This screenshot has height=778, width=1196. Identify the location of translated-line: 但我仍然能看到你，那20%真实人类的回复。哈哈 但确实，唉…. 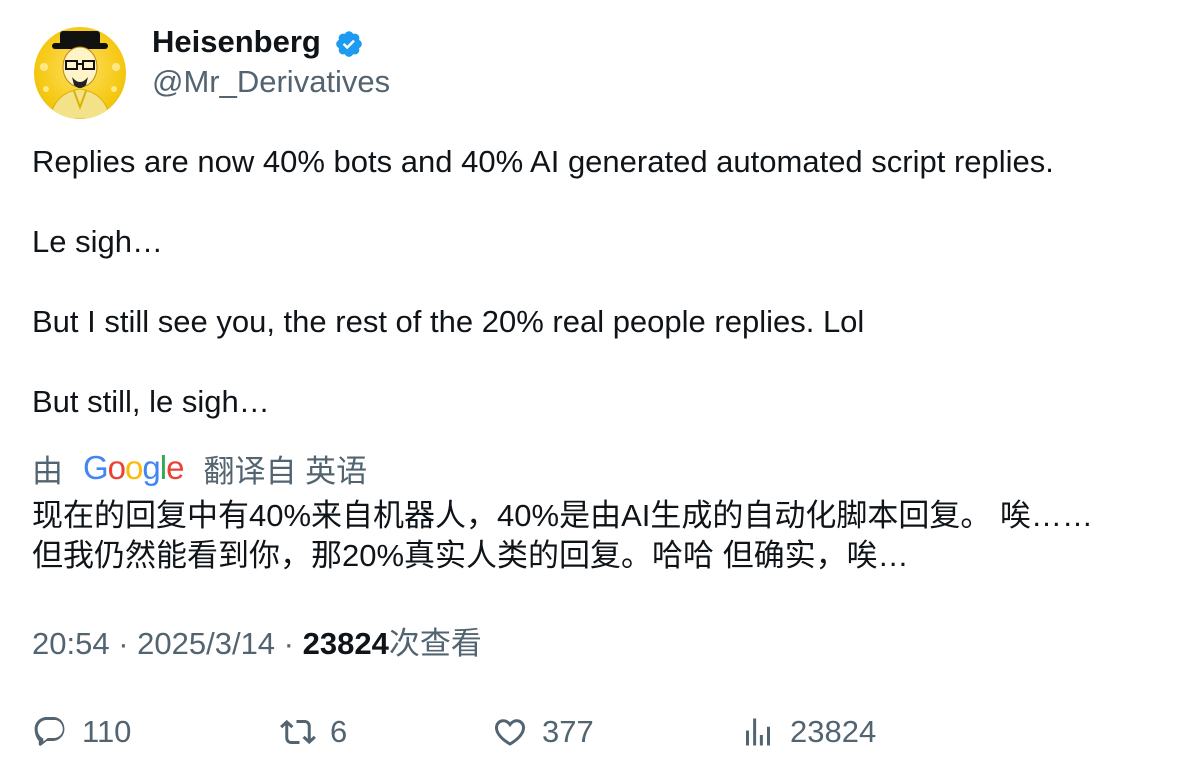
(470, 555).